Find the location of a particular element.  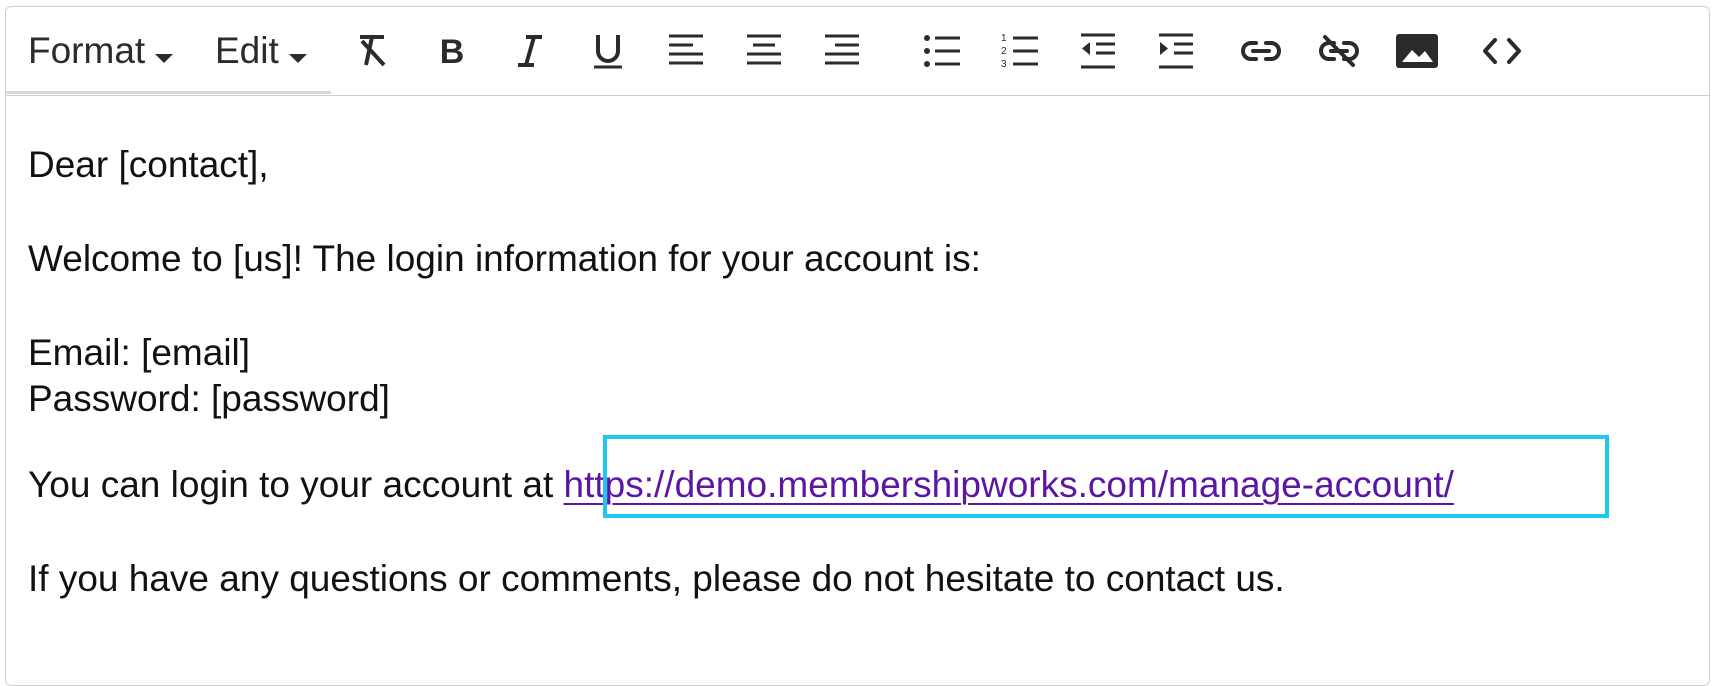

italic-button is located at coordinates (530, 51).